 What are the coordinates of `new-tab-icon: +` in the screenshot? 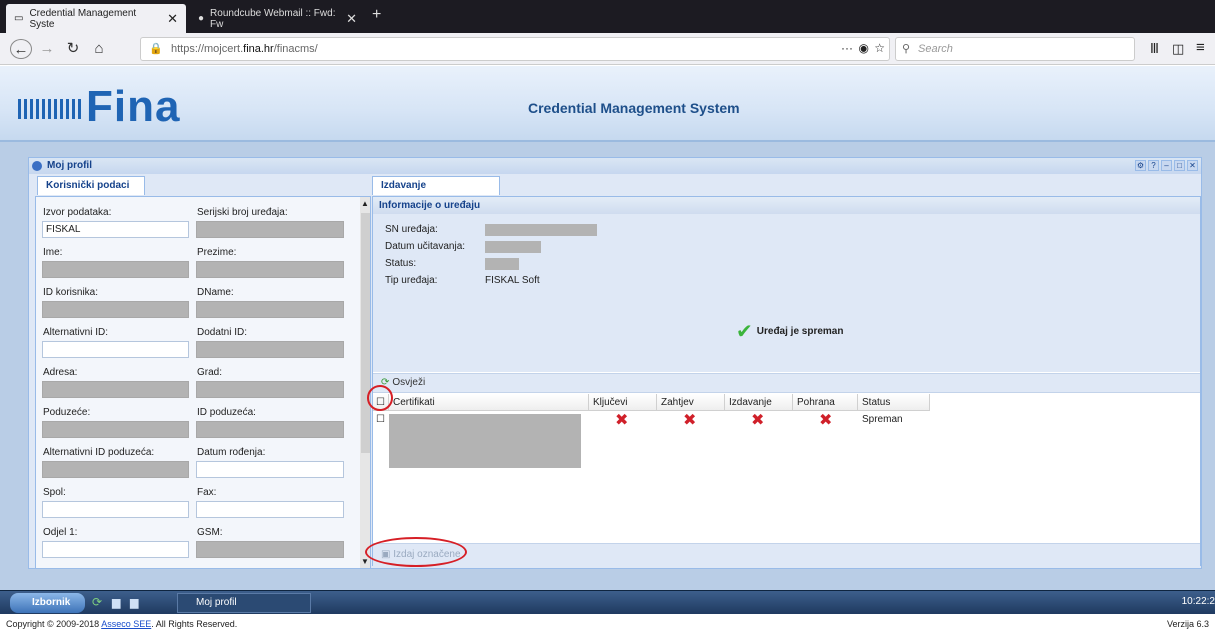 It's located at (376, 15).